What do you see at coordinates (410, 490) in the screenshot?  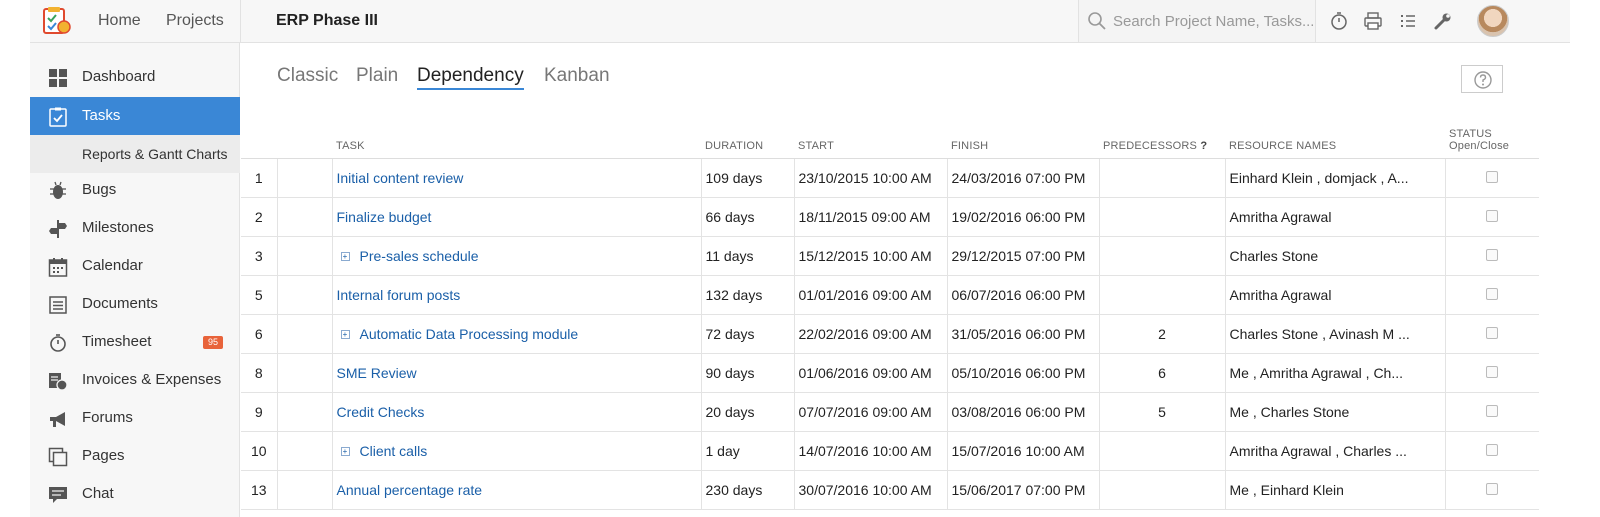 I see `task-link: Annual percentage rate` at bounding box center [410, 490].